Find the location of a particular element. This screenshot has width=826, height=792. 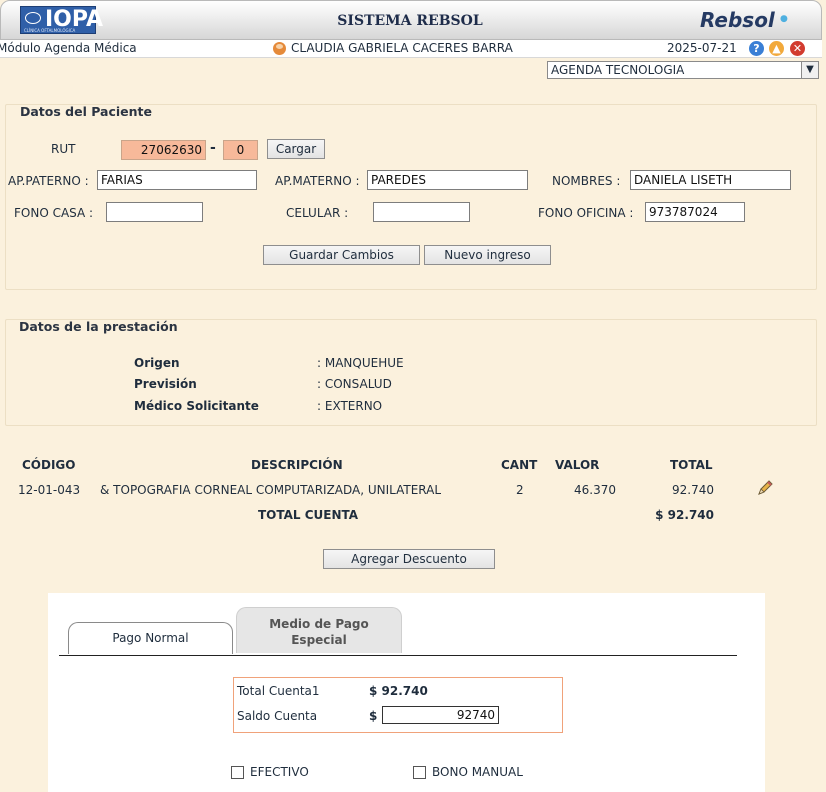

prevision-label: Previsión is located at coordinates (165, 384).